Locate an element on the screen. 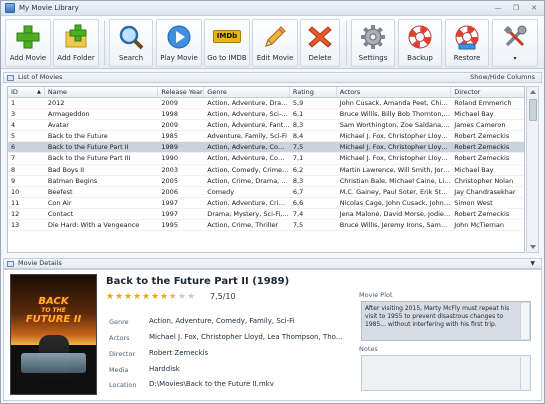 This screenshot has height=404, width=545. cell-rating: 7,1 is located at coordinates (298, 158).